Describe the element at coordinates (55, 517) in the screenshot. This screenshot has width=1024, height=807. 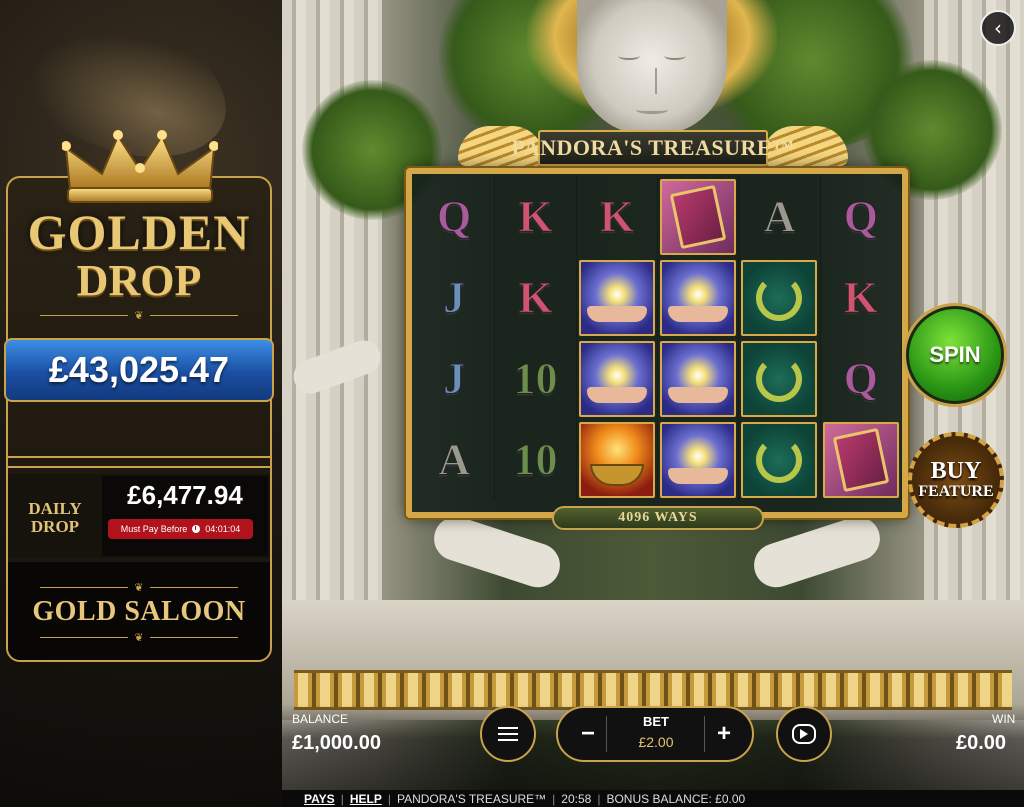
I see `daily-drop-label: DAILY DROP` at that location.